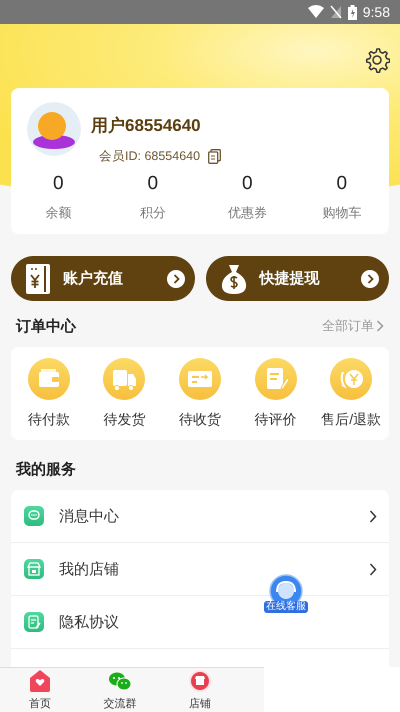 The image size is (400, 712). What do you see at coordinates (58, 213) in the screenshot?
I see `stat-label: 余额` at bounding box center [58, 213].